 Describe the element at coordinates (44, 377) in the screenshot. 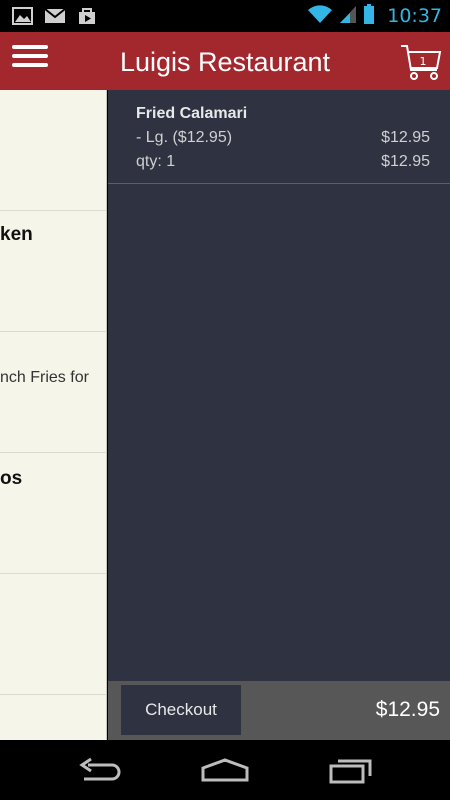

I see `menu-item-label: nch Fries for` at that location.